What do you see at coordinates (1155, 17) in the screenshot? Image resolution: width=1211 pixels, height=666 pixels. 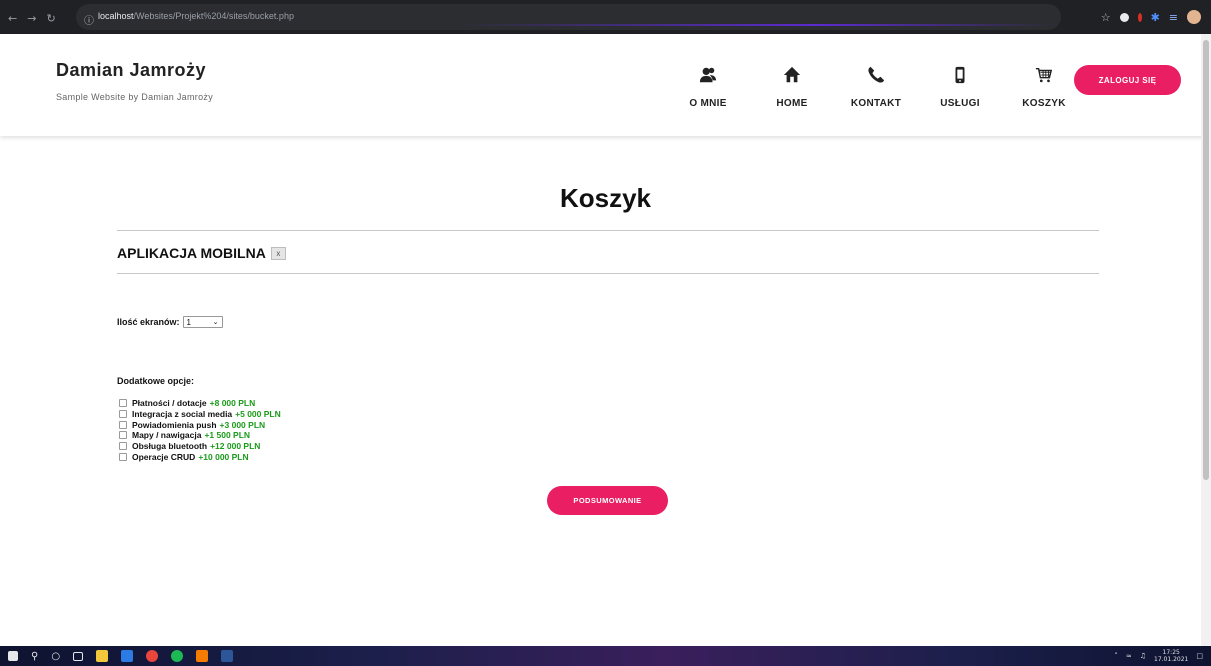 I see `puzzle-icon: ✱` at bounding box center [1155, 17].